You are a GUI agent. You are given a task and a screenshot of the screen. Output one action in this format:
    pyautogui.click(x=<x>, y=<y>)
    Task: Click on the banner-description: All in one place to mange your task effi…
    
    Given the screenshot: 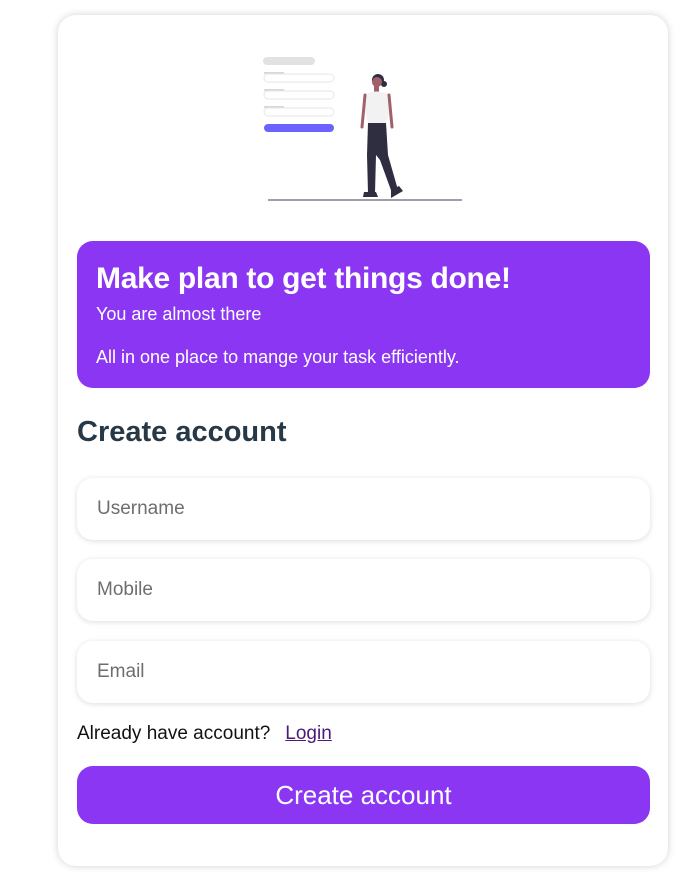 What is the action you would take?
    pyautogui.click(x=278, y=357)
    